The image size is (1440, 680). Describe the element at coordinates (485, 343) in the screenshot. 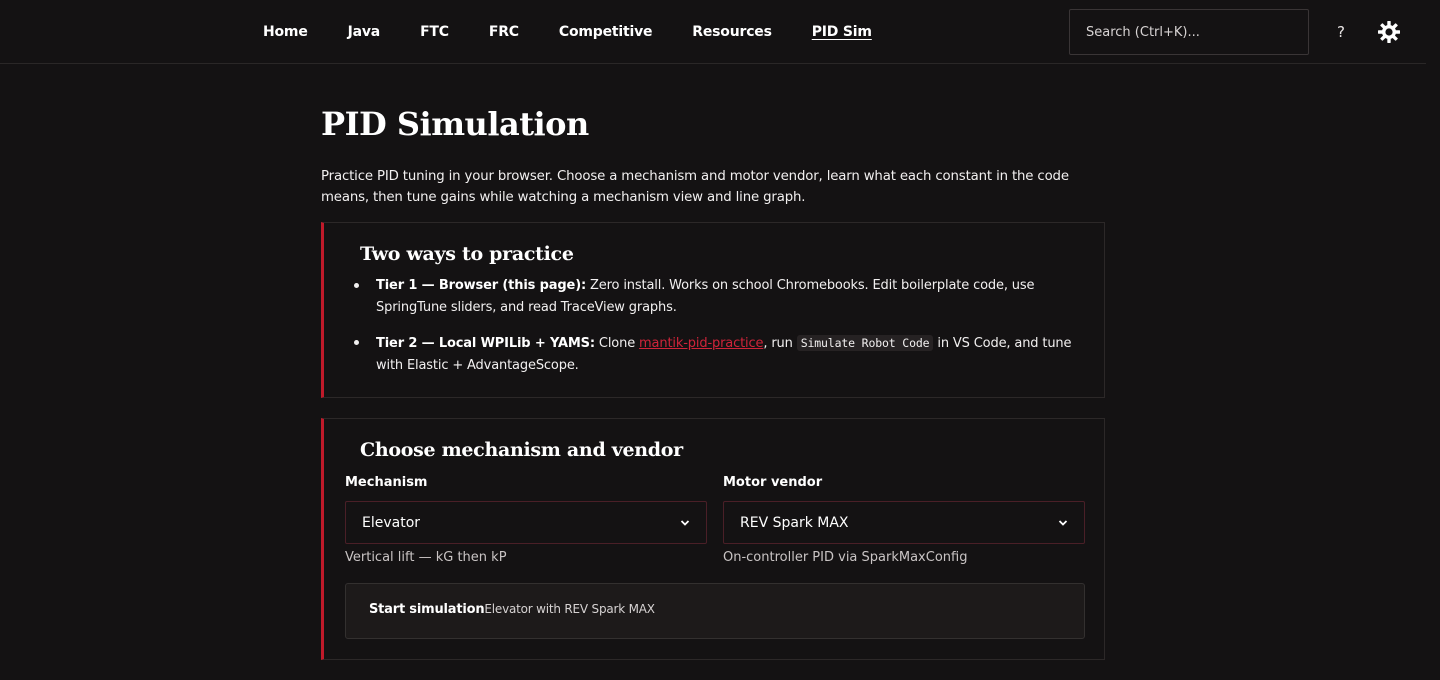

I see `tier2-title: Tier 2 — Local WPILib + YAMS:` at that location.